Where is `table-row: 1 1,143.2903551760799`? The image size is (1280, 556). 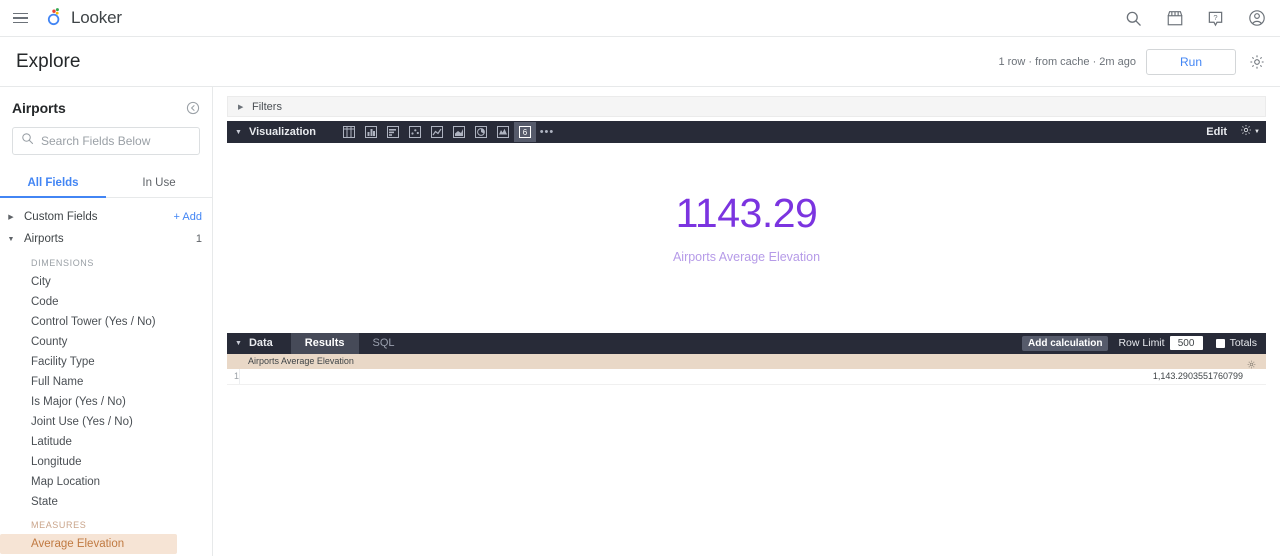
table-row: 1 1,143.2903551760799 is located at coordinates (746, 376).